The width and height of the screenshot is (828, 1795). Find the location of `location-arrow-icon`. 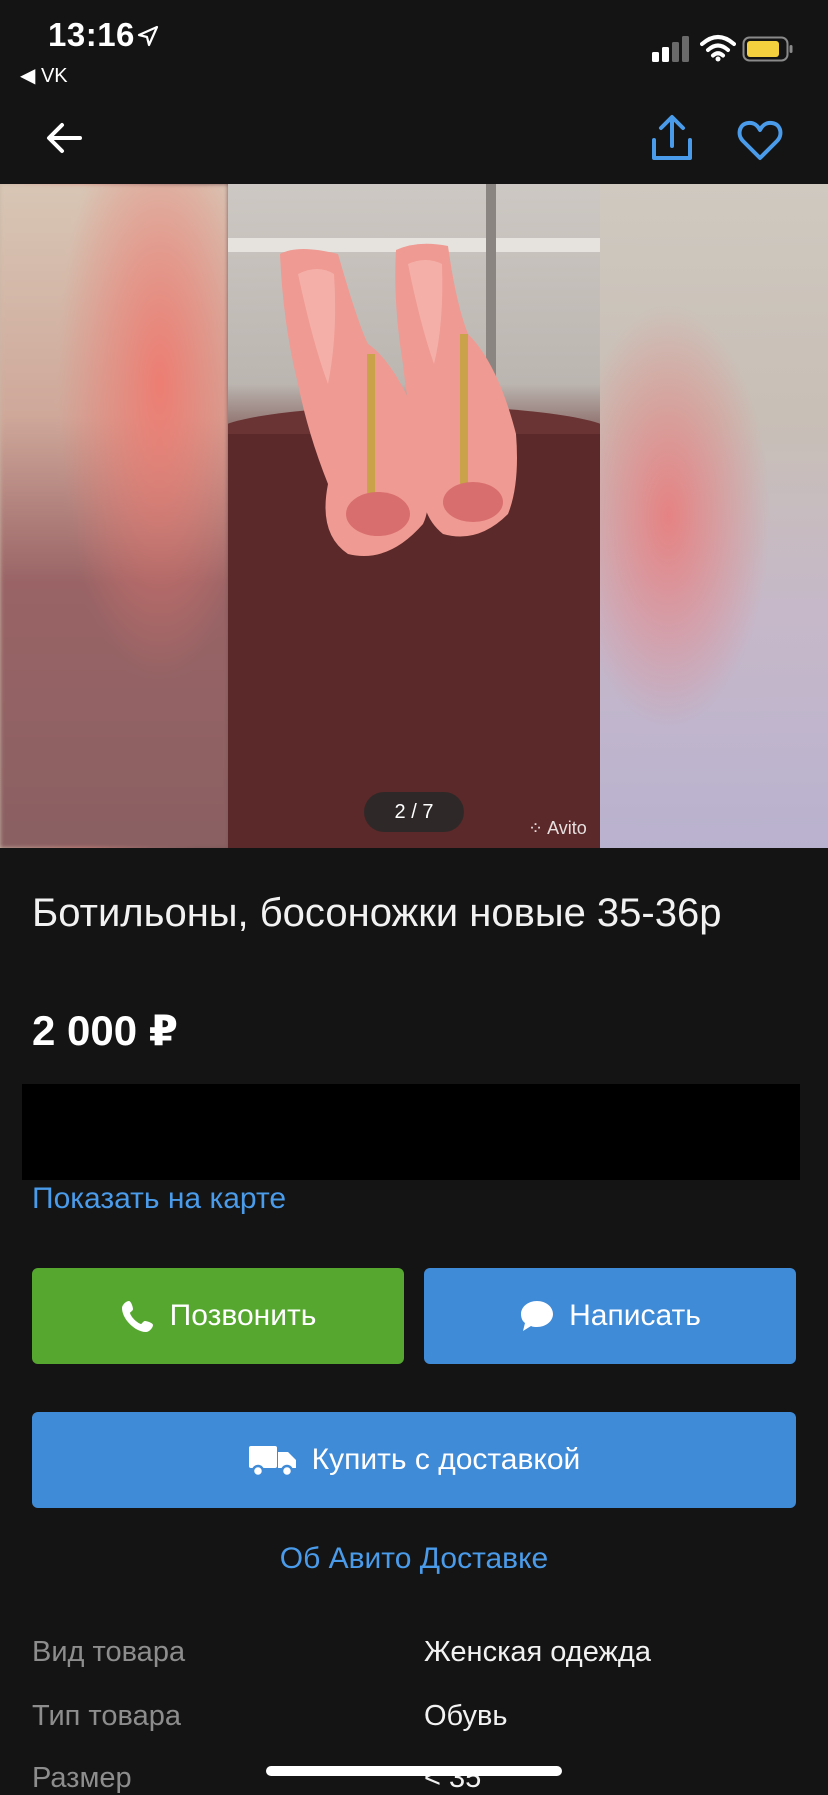

location-arrow-icon is located at coordinates (148, 36).